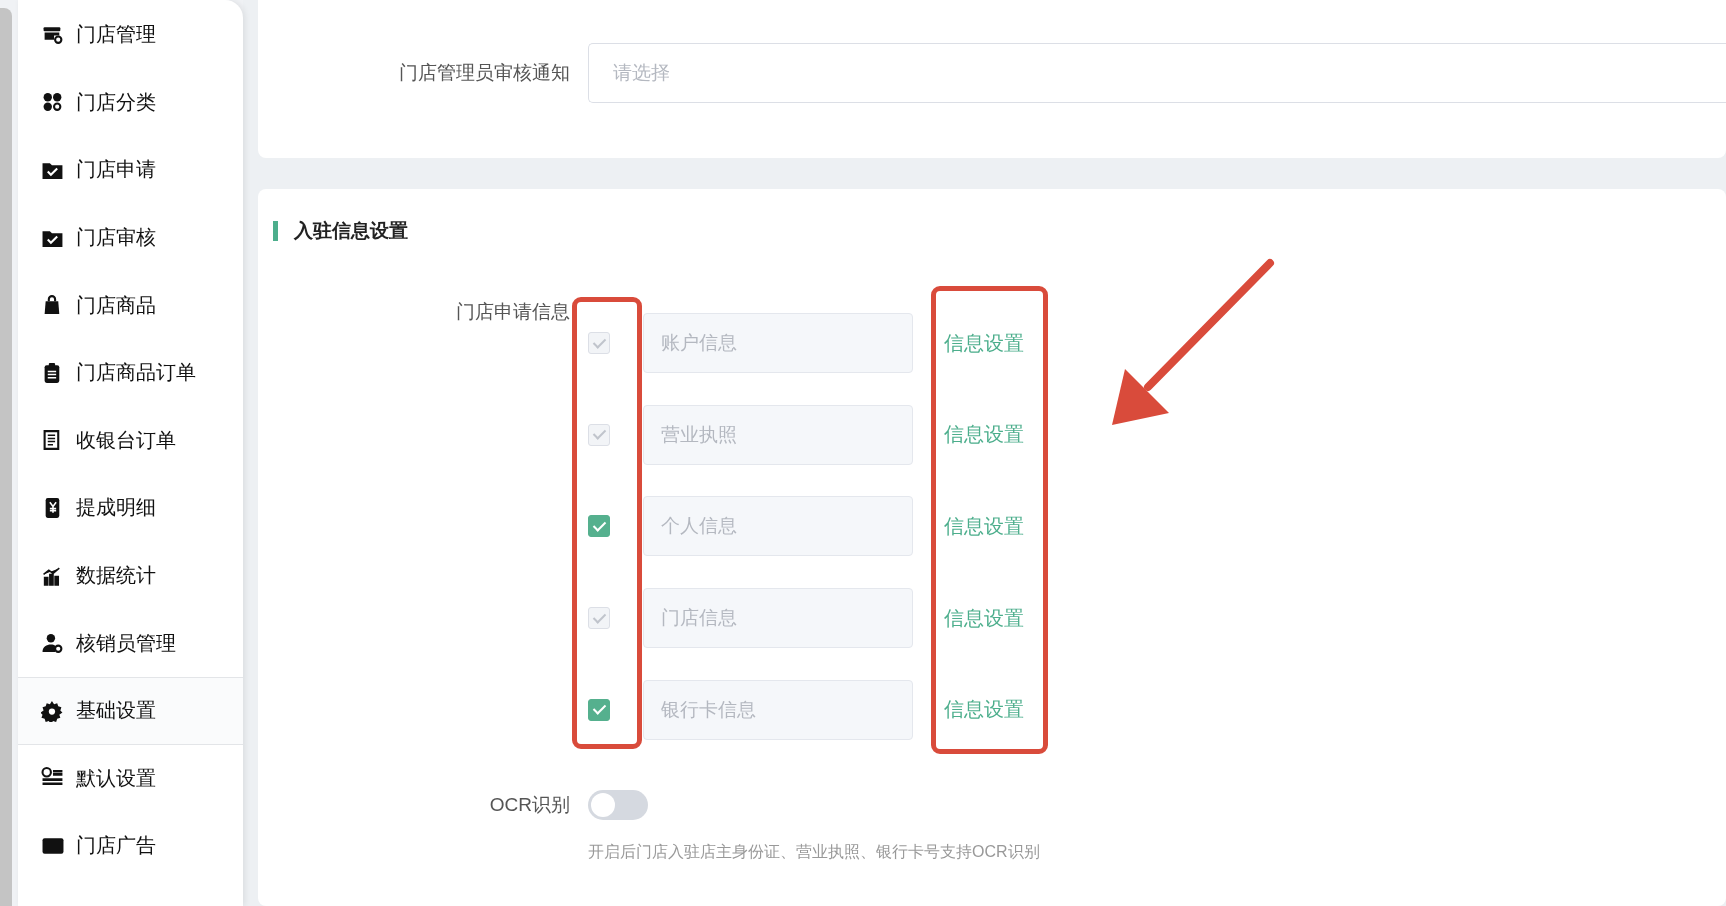 This screenshot has height=906, width=1726. Describe the element at coordinates (130, 710) in the screenshot. I see `sidebar-item: 基础设置` at that location.